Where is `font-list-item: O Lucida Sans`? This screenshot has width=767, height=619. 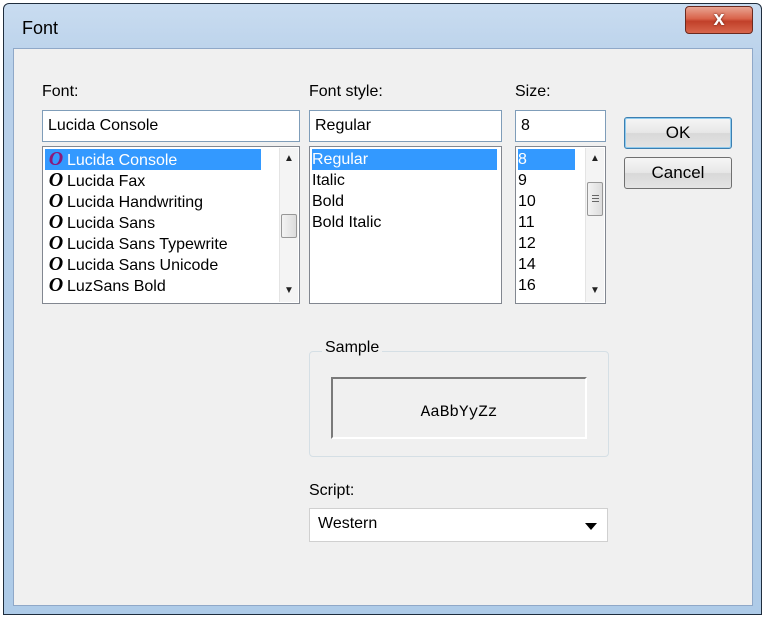
font-list-item: O Lucida Sans is located at coordinates (153, 222).